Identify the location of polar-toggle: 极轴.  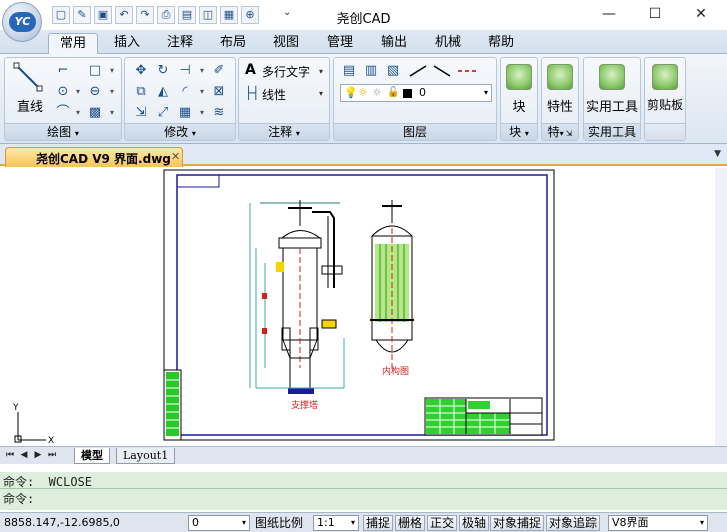
(474, 523).